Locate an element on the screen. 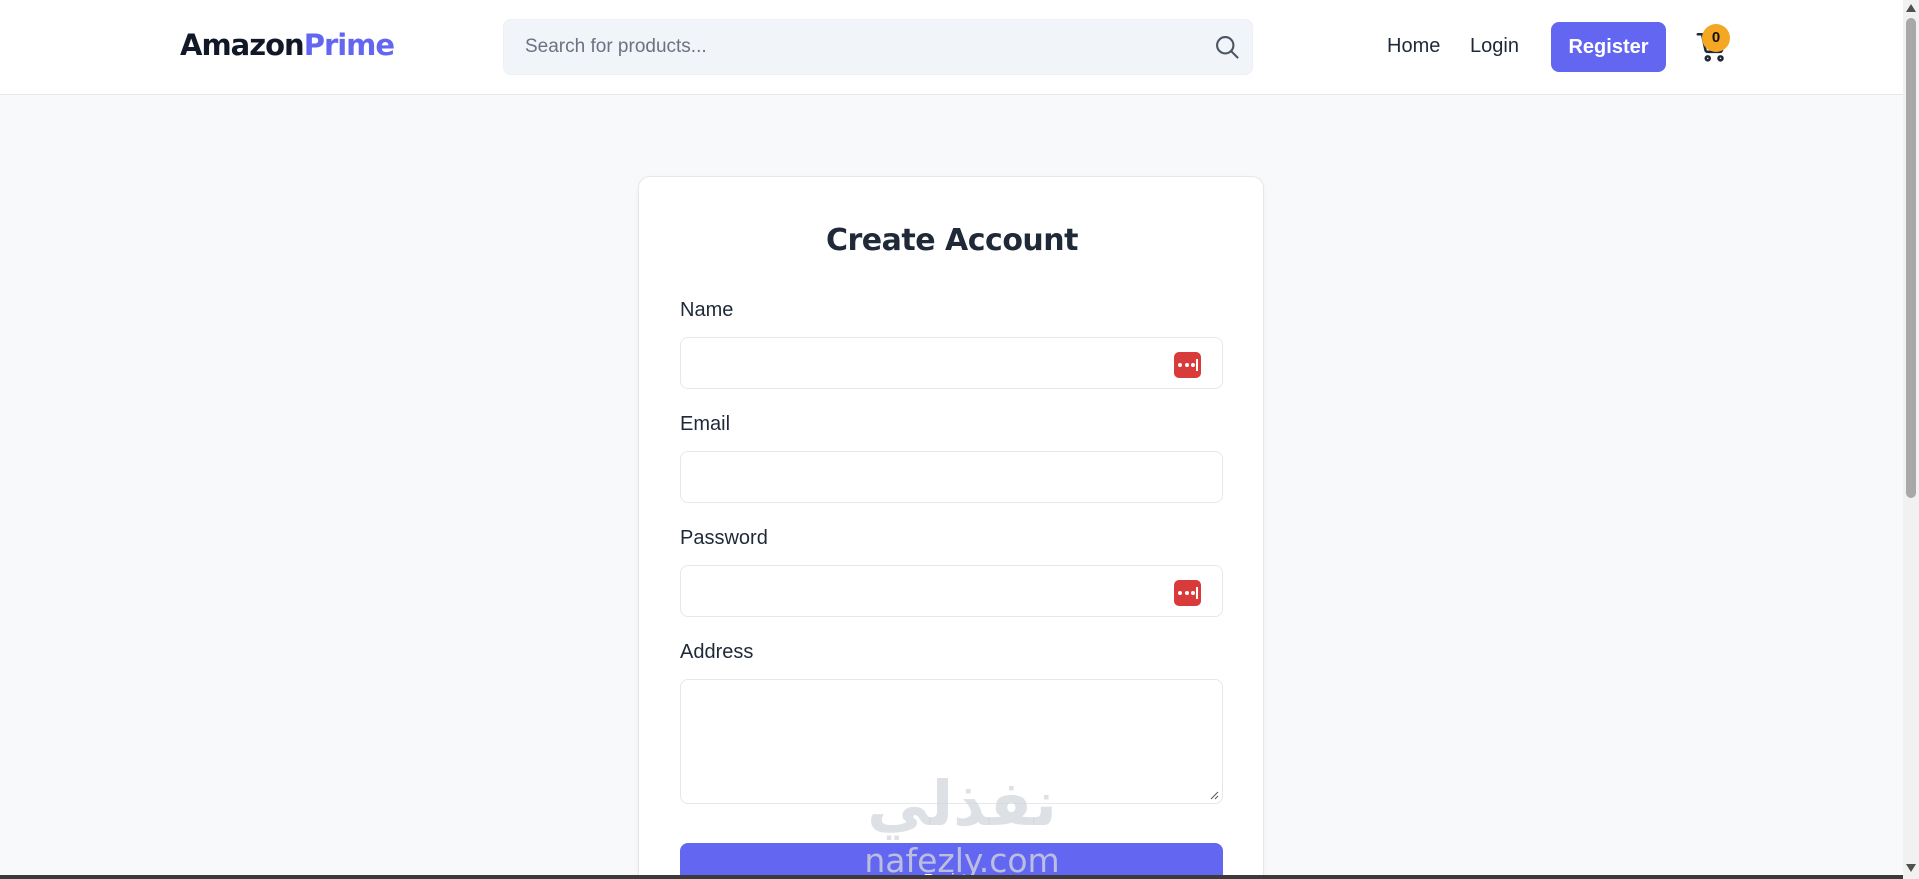 This screenshot has width=1919, height=879. scroll-thumb is located at coordinates (1911, 258).